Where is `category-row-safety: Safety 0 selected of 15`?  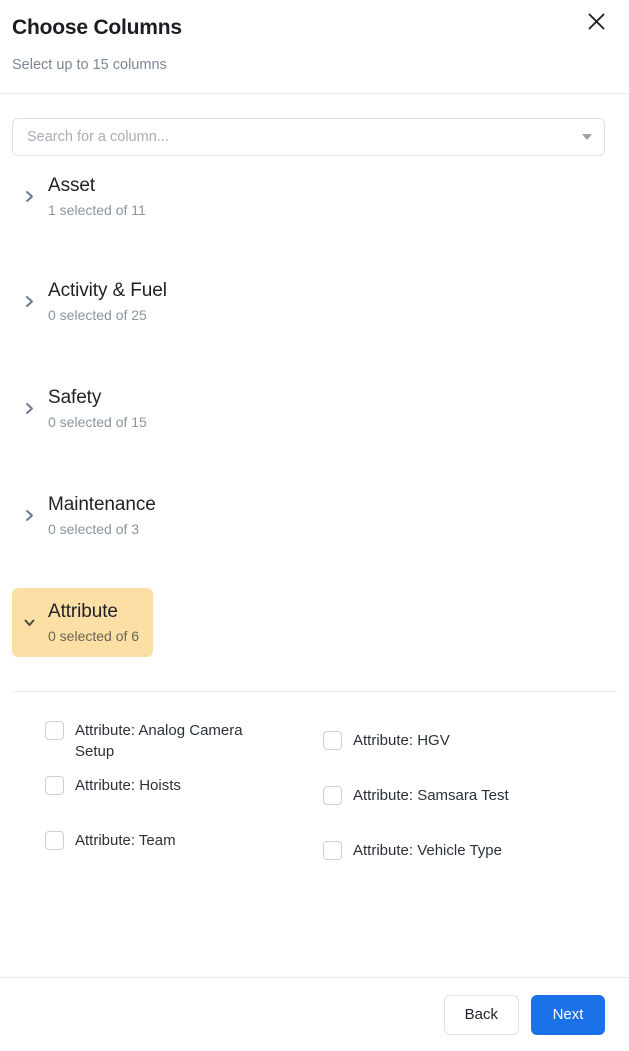
category-row-safety: Safety 0 selected of 15 is located at coordinates (314, 423).